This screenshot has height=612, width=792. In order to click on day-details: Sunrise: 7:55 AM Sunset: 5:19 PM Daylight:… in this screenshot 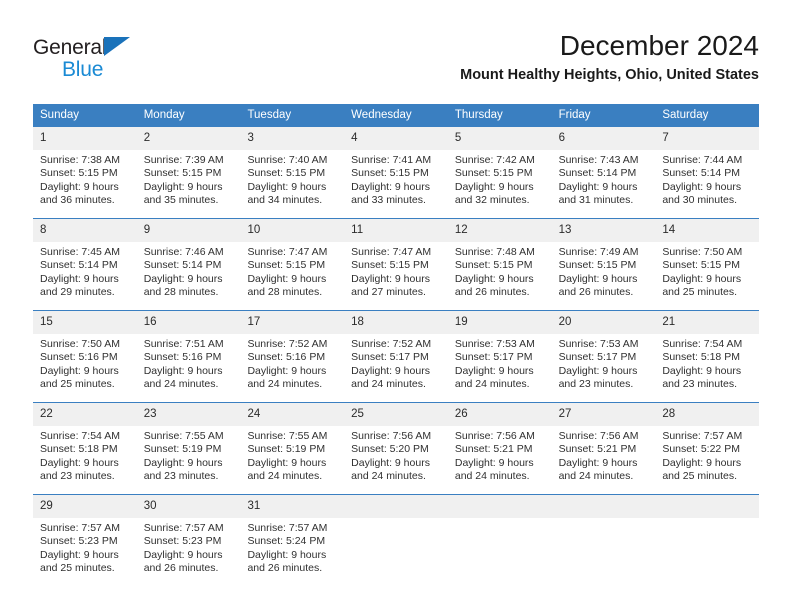, I will do `click(189, 454)`.